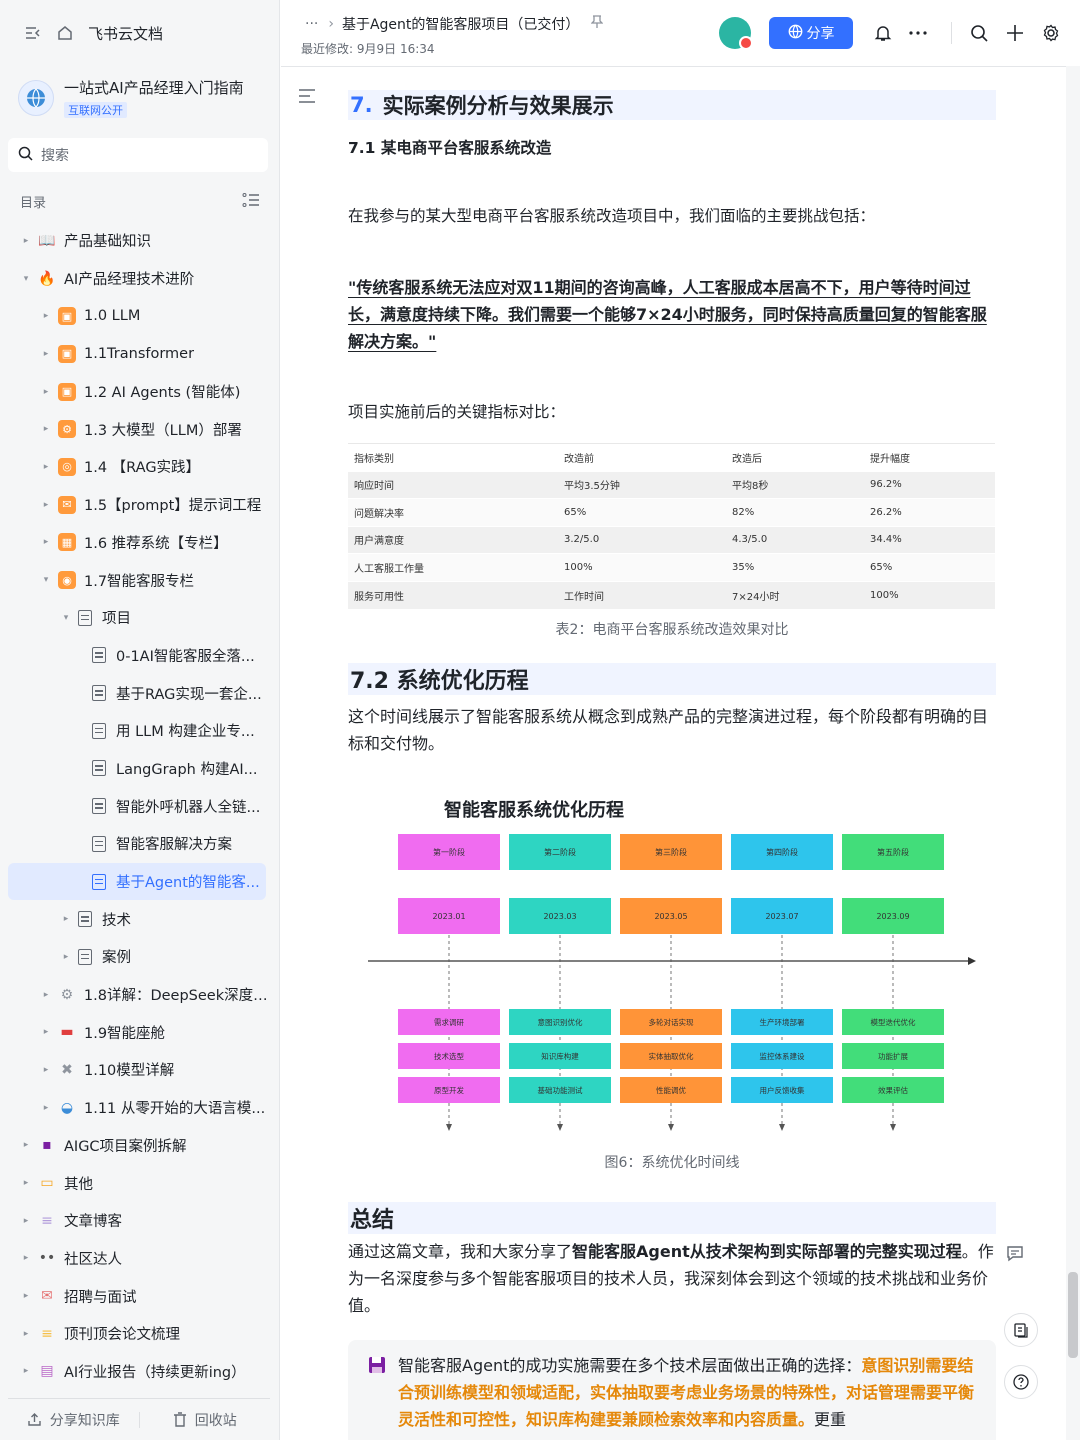 The height and width of the screenshot is (1440, 1080). I want to click on sidebar-item: ▸ ≡ 顶刊顶会论文梳理, so click(140, 1334).